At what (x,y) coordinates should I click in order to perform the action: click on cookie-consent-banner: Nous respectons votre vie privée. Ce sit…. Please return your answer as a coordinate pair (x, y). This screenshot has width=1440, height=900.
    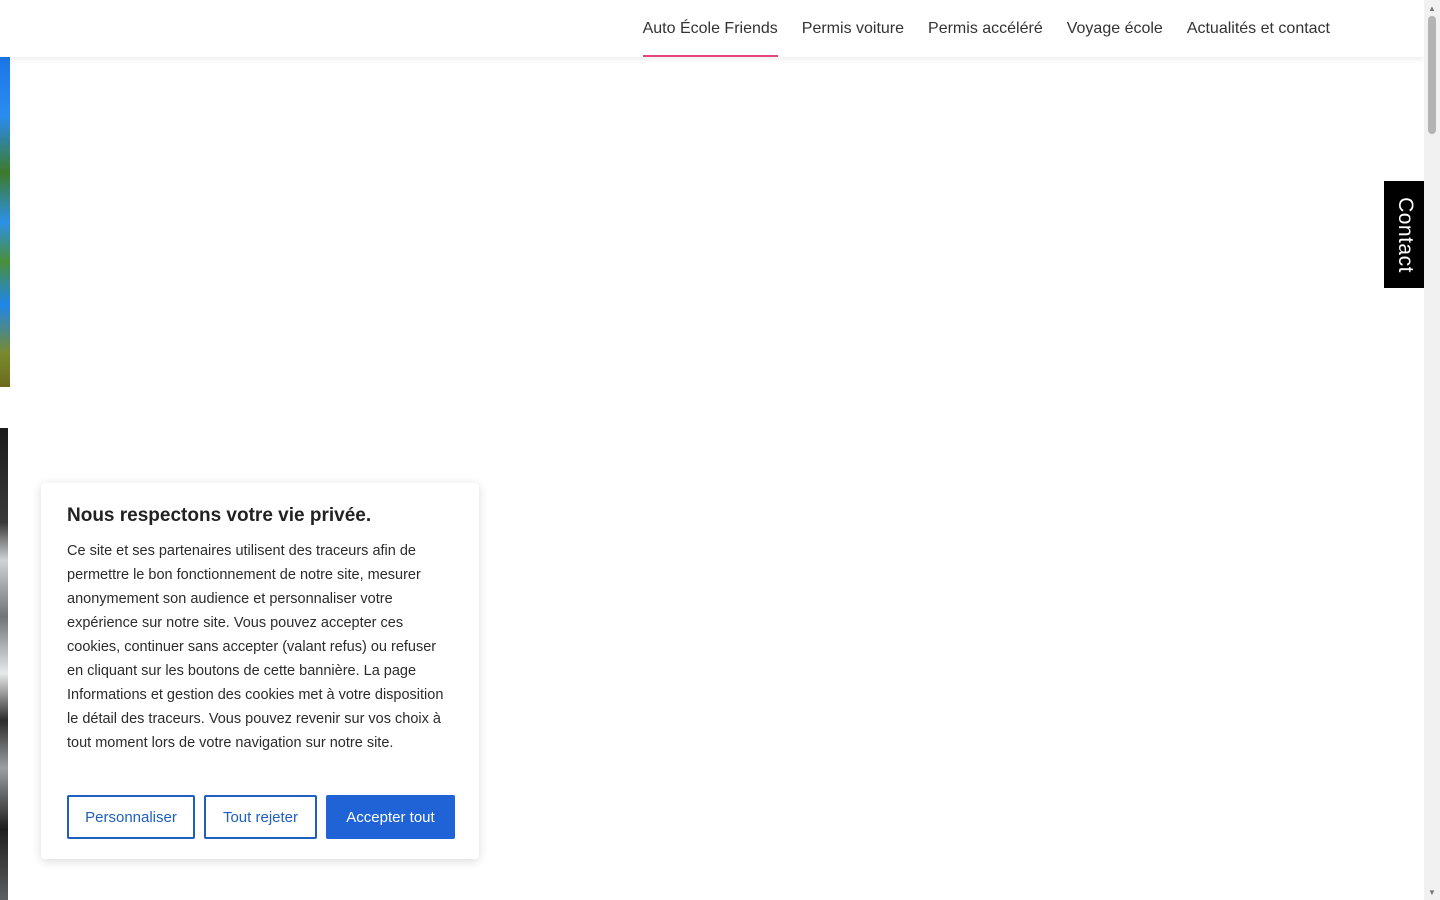
    Looking at the image, I should click on (260, 671).